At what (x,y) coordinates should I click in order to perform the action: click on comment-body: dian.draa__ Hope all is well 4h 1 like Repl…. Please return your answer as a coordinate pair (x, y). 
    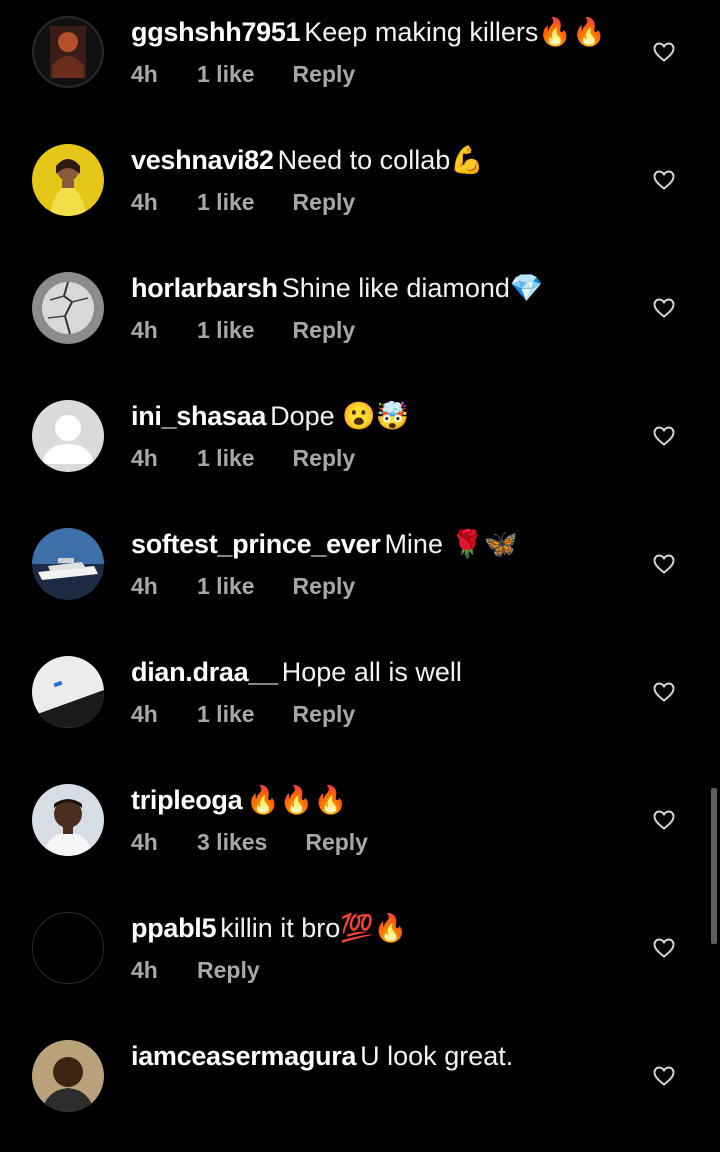
    Looking at the image, I should click on (381, 691).